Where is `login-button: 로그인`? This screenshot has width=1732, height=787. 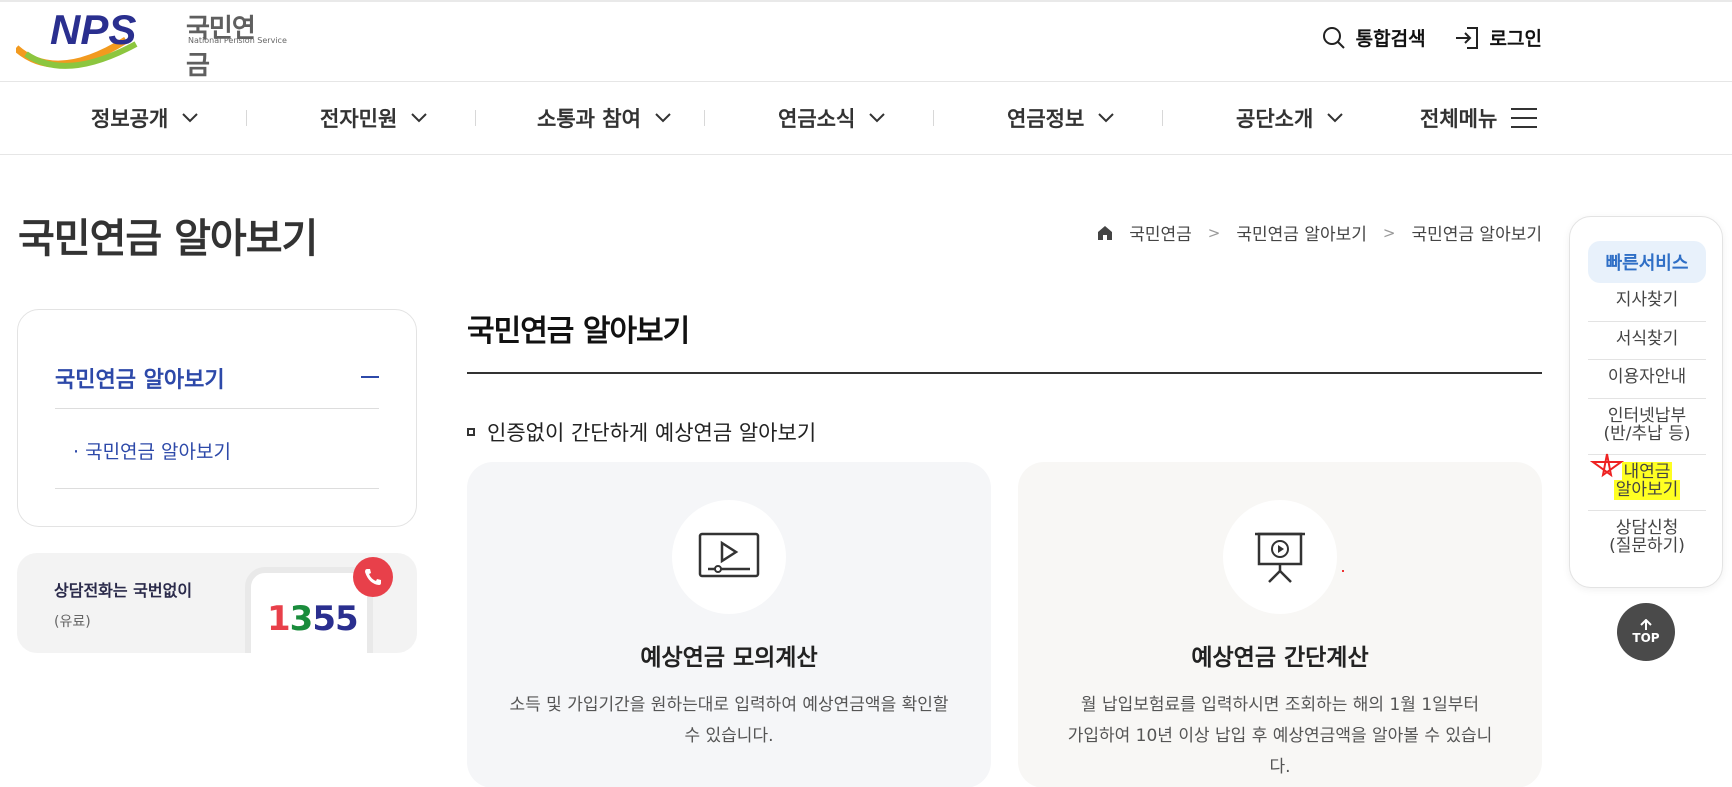 login-button: 로그인 is located at coordinates (1498, 37).